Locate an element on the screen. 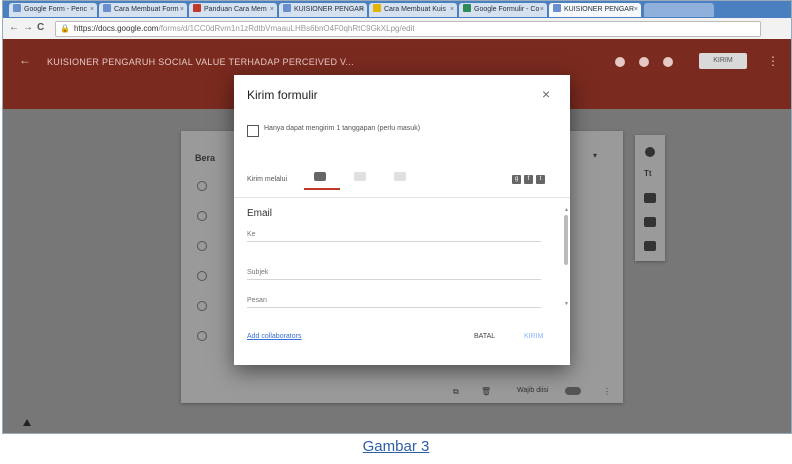 The width and height of the screenshot is (792, 464). google-plus-icon: g is located at coordinates (516, 179).